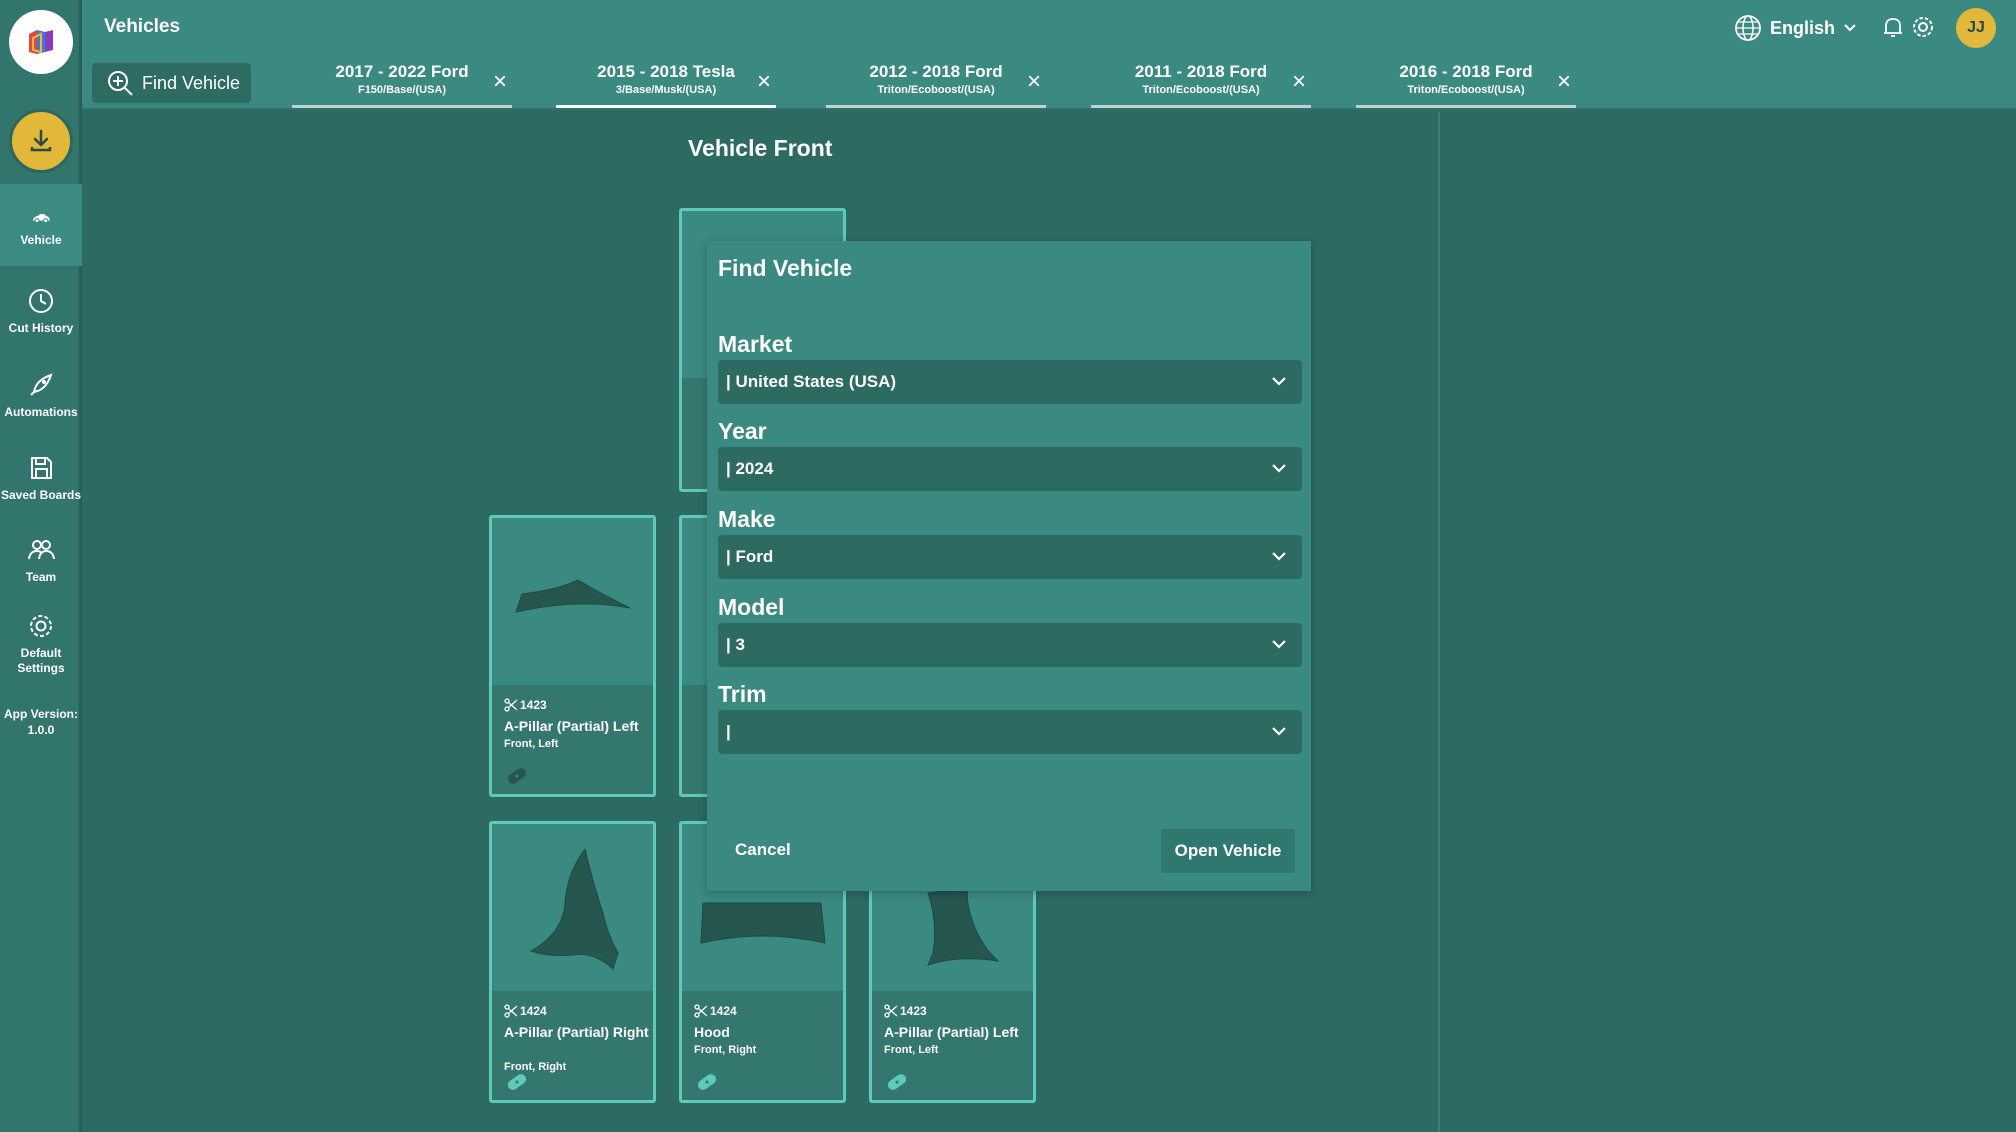  I want to click on avatar: JJ, so click(1976, 28).